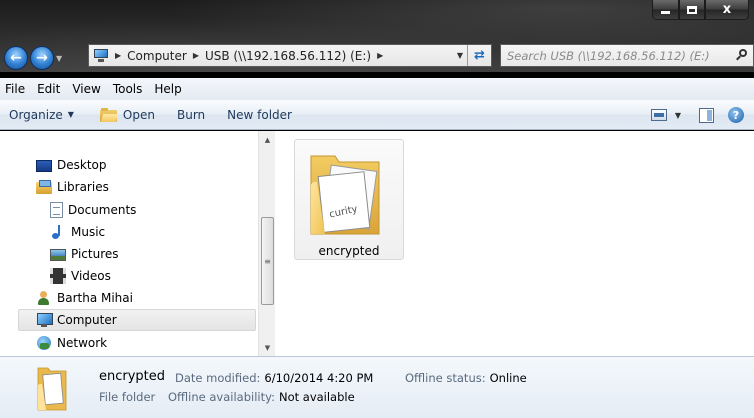 The width and height of the screenshot is (754, 418). What do you see at coordinates (377, 115) in the screenshot?
I see `command-toolbar: Organize ▼ Open Burn New folder ▼ ?` at bounding box center [377, 115].